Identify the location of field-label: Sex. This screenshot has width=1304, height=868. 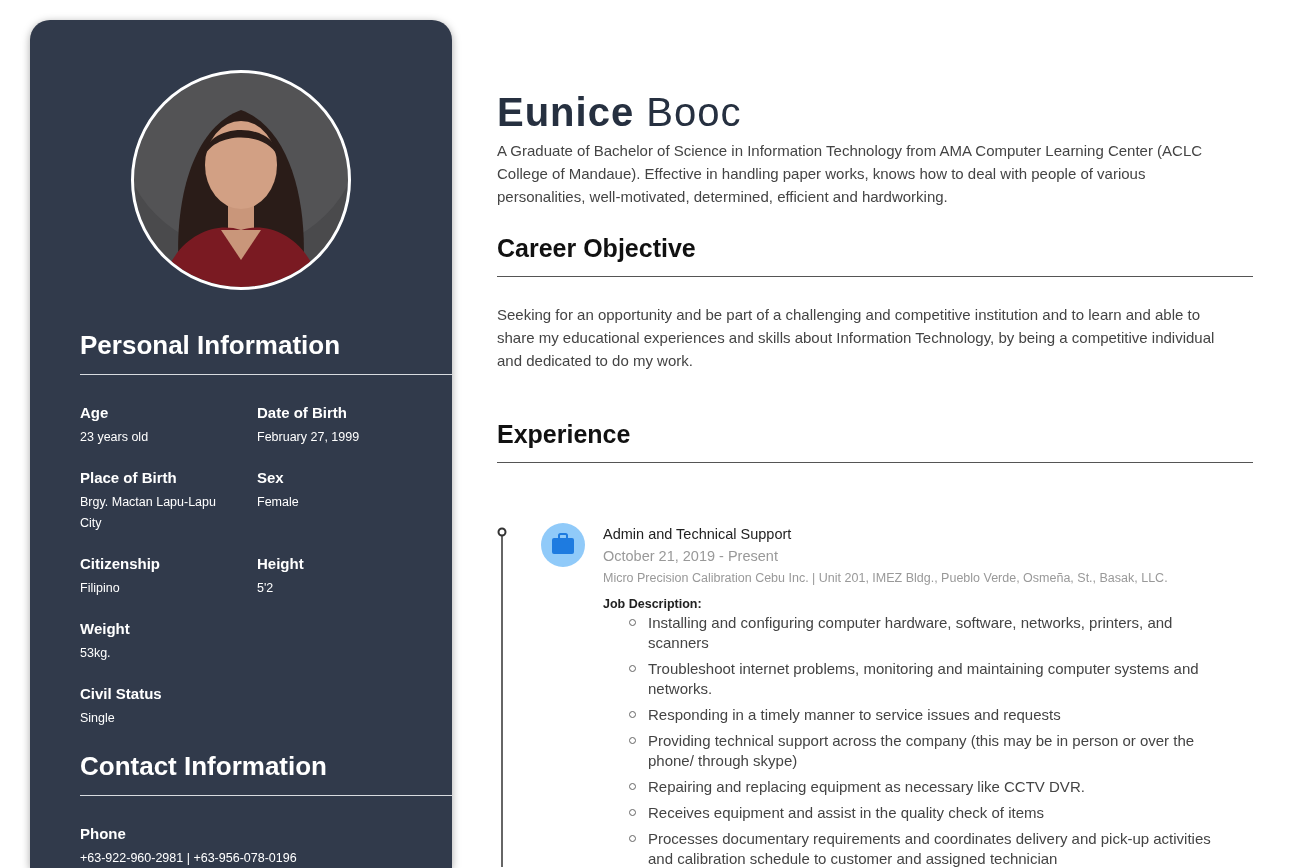
(271, 478).